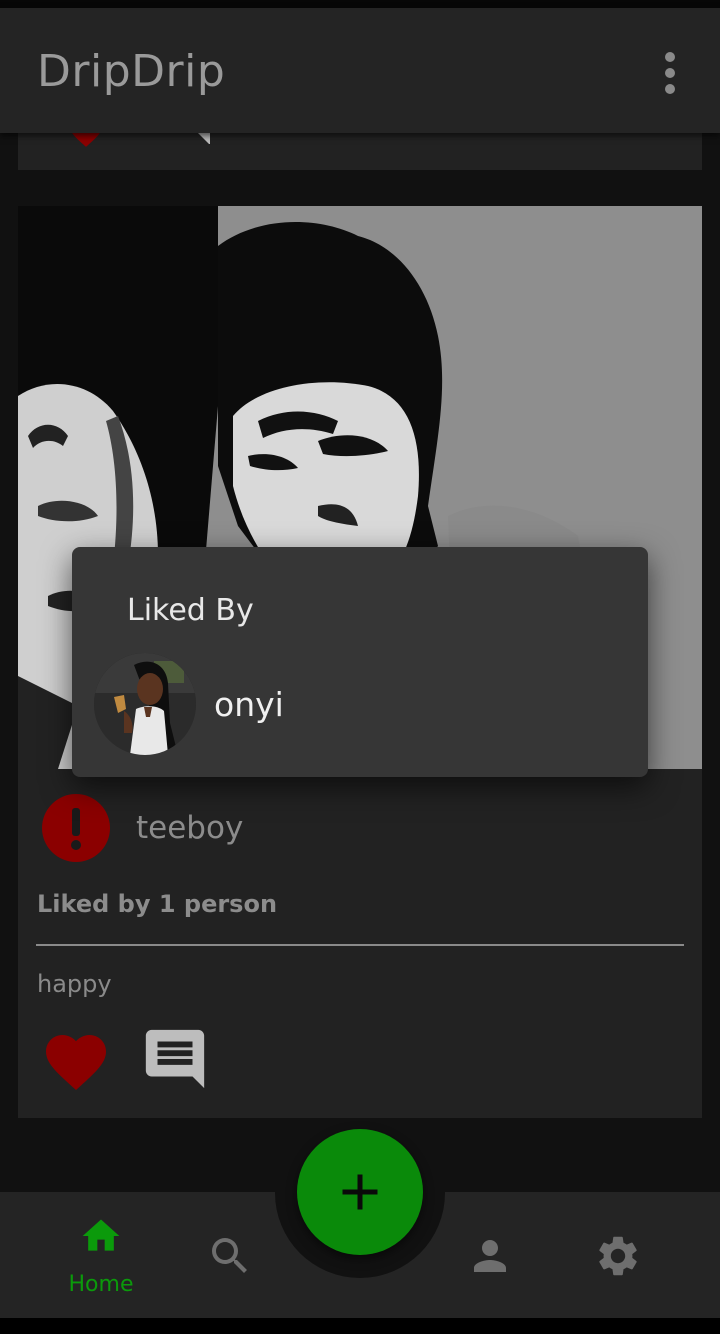  I want to click on liked-by-dialog: Liked By onyi, so click(360, 662).